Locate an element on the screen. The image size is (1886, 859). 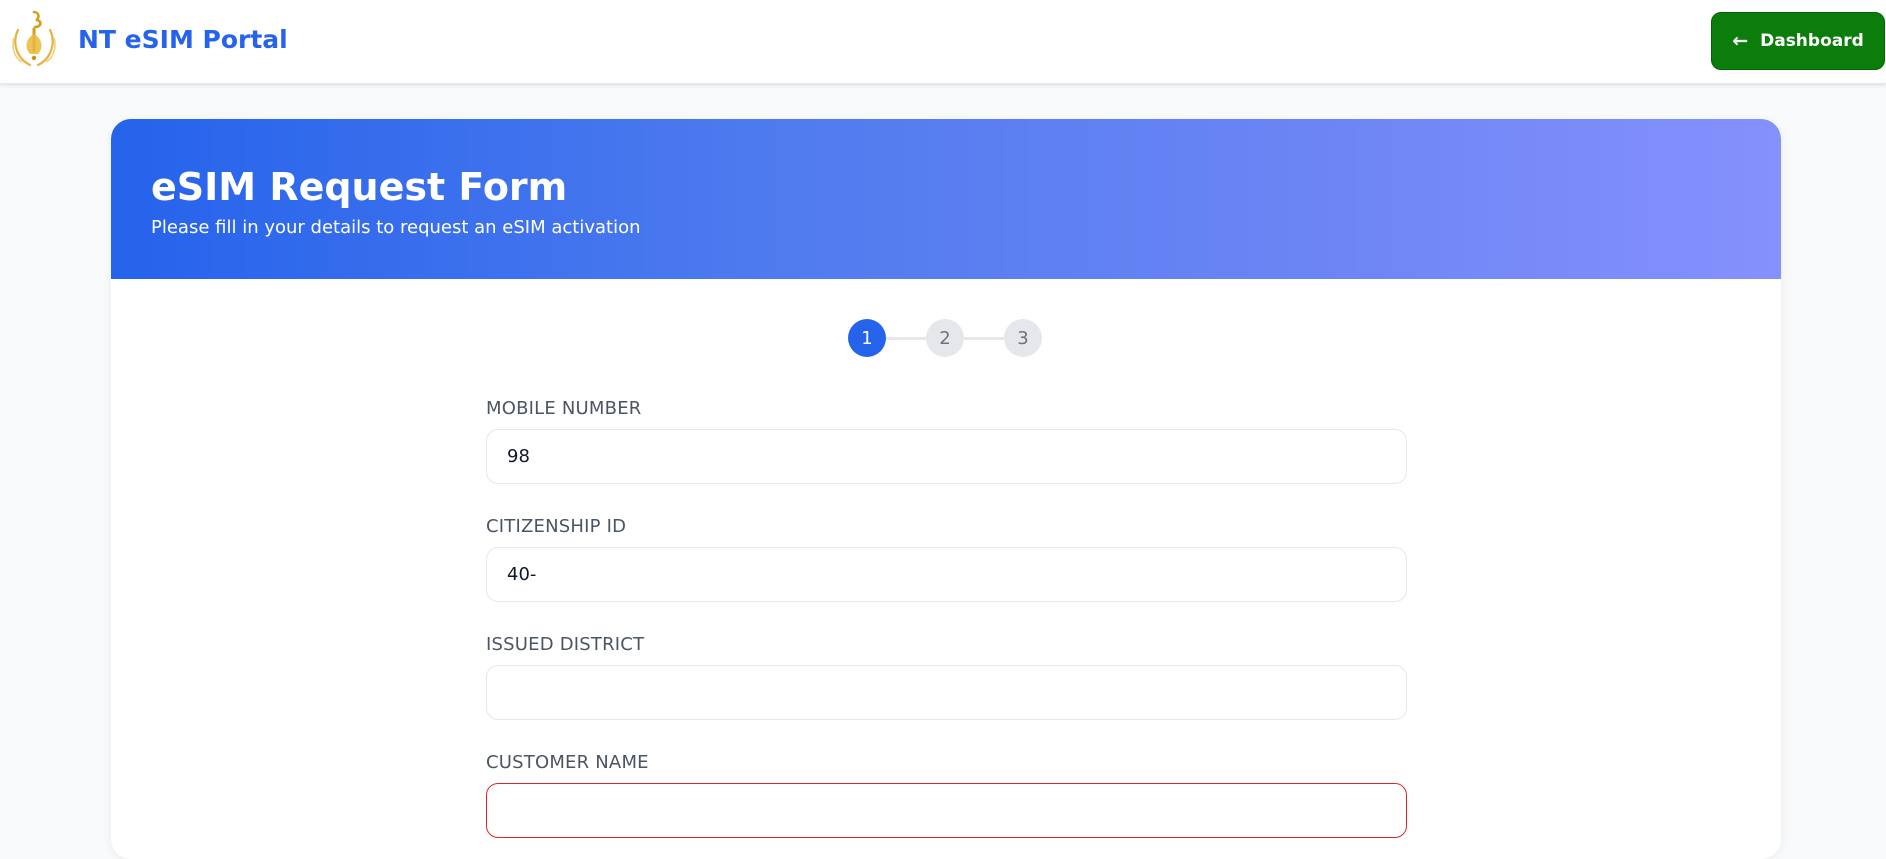
dashboard-button-label: Dashboard is located at coordinates (1812, 41).